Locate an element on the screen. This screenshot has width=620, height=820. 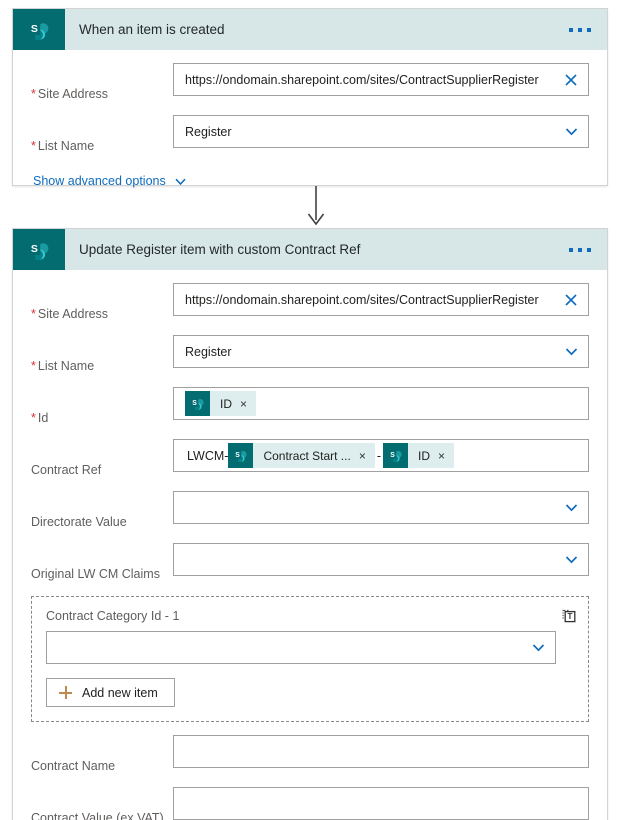
trigger-card-header: S When an item is created is located at coordinates (310, 29).